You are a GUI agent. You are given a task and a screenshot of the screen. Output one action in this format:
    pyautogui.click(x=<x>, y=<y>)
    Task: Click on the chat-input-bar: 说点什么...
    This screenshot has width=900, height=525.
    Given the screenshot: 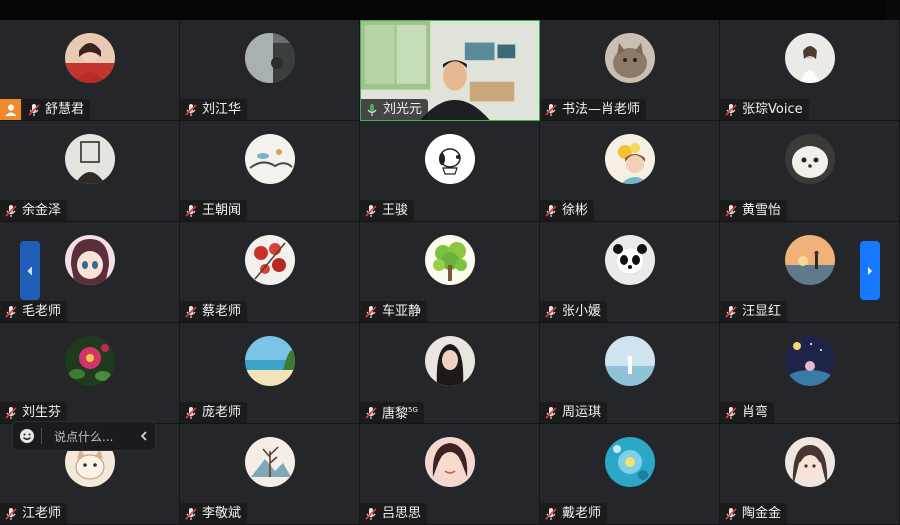 What is the action you would take?
    pyautogui.click(x=84, y=436)
    